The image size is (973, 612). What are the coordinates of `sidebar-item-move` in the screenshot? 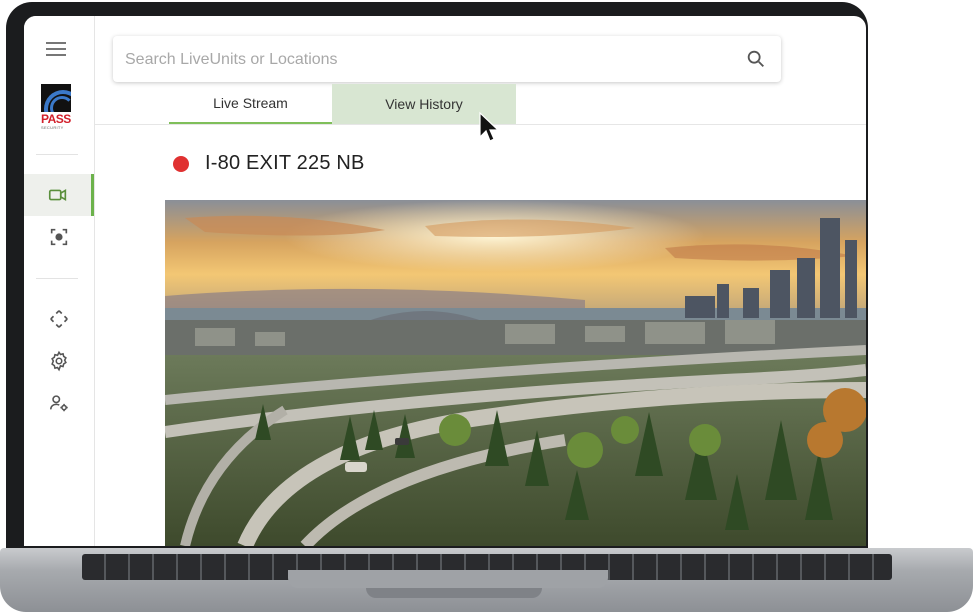 It's located at (59, 319).